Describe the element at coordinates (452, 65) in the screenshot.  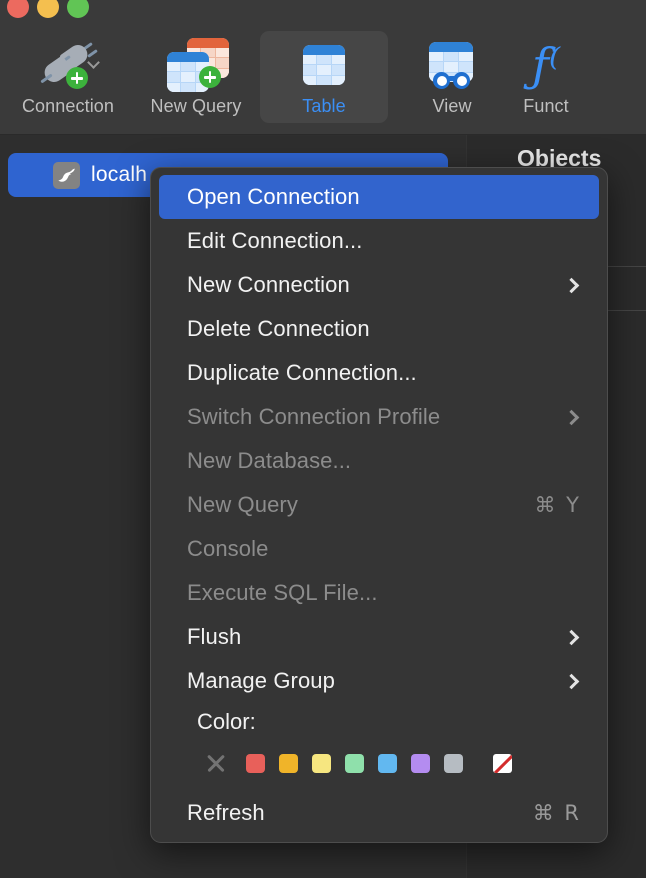
I see `view-icon` at that location.